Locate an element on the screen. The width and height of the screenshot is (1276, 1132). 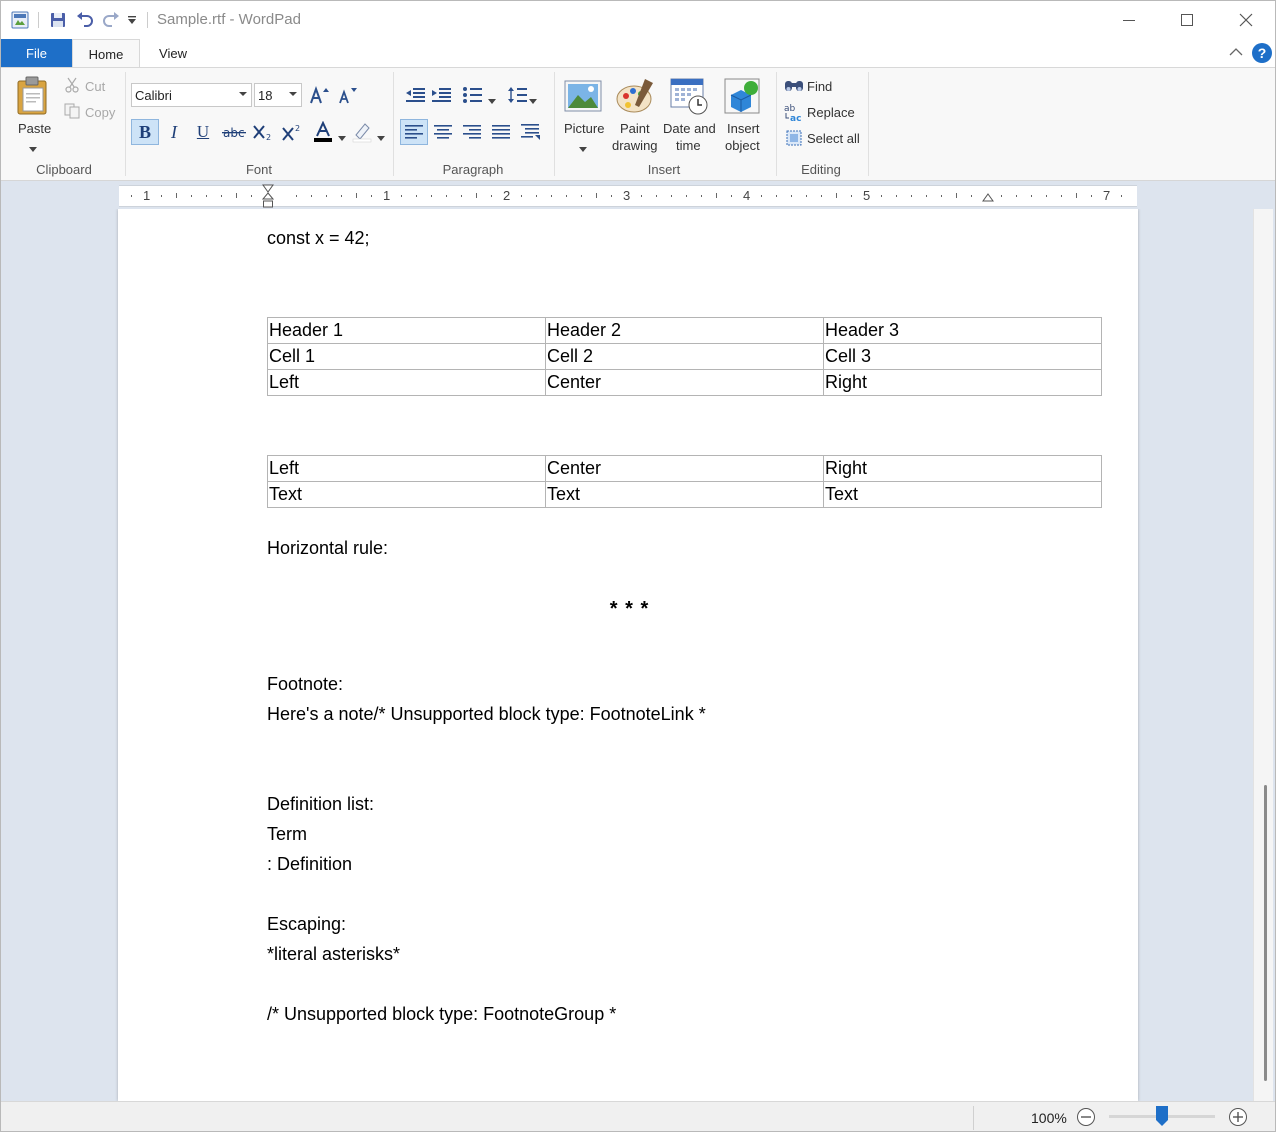
date-time-label-2: time is located at coordinates (688, 145).